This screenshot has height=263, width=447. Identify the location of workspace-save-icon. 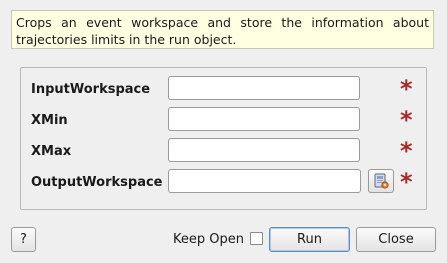
(381, 181).